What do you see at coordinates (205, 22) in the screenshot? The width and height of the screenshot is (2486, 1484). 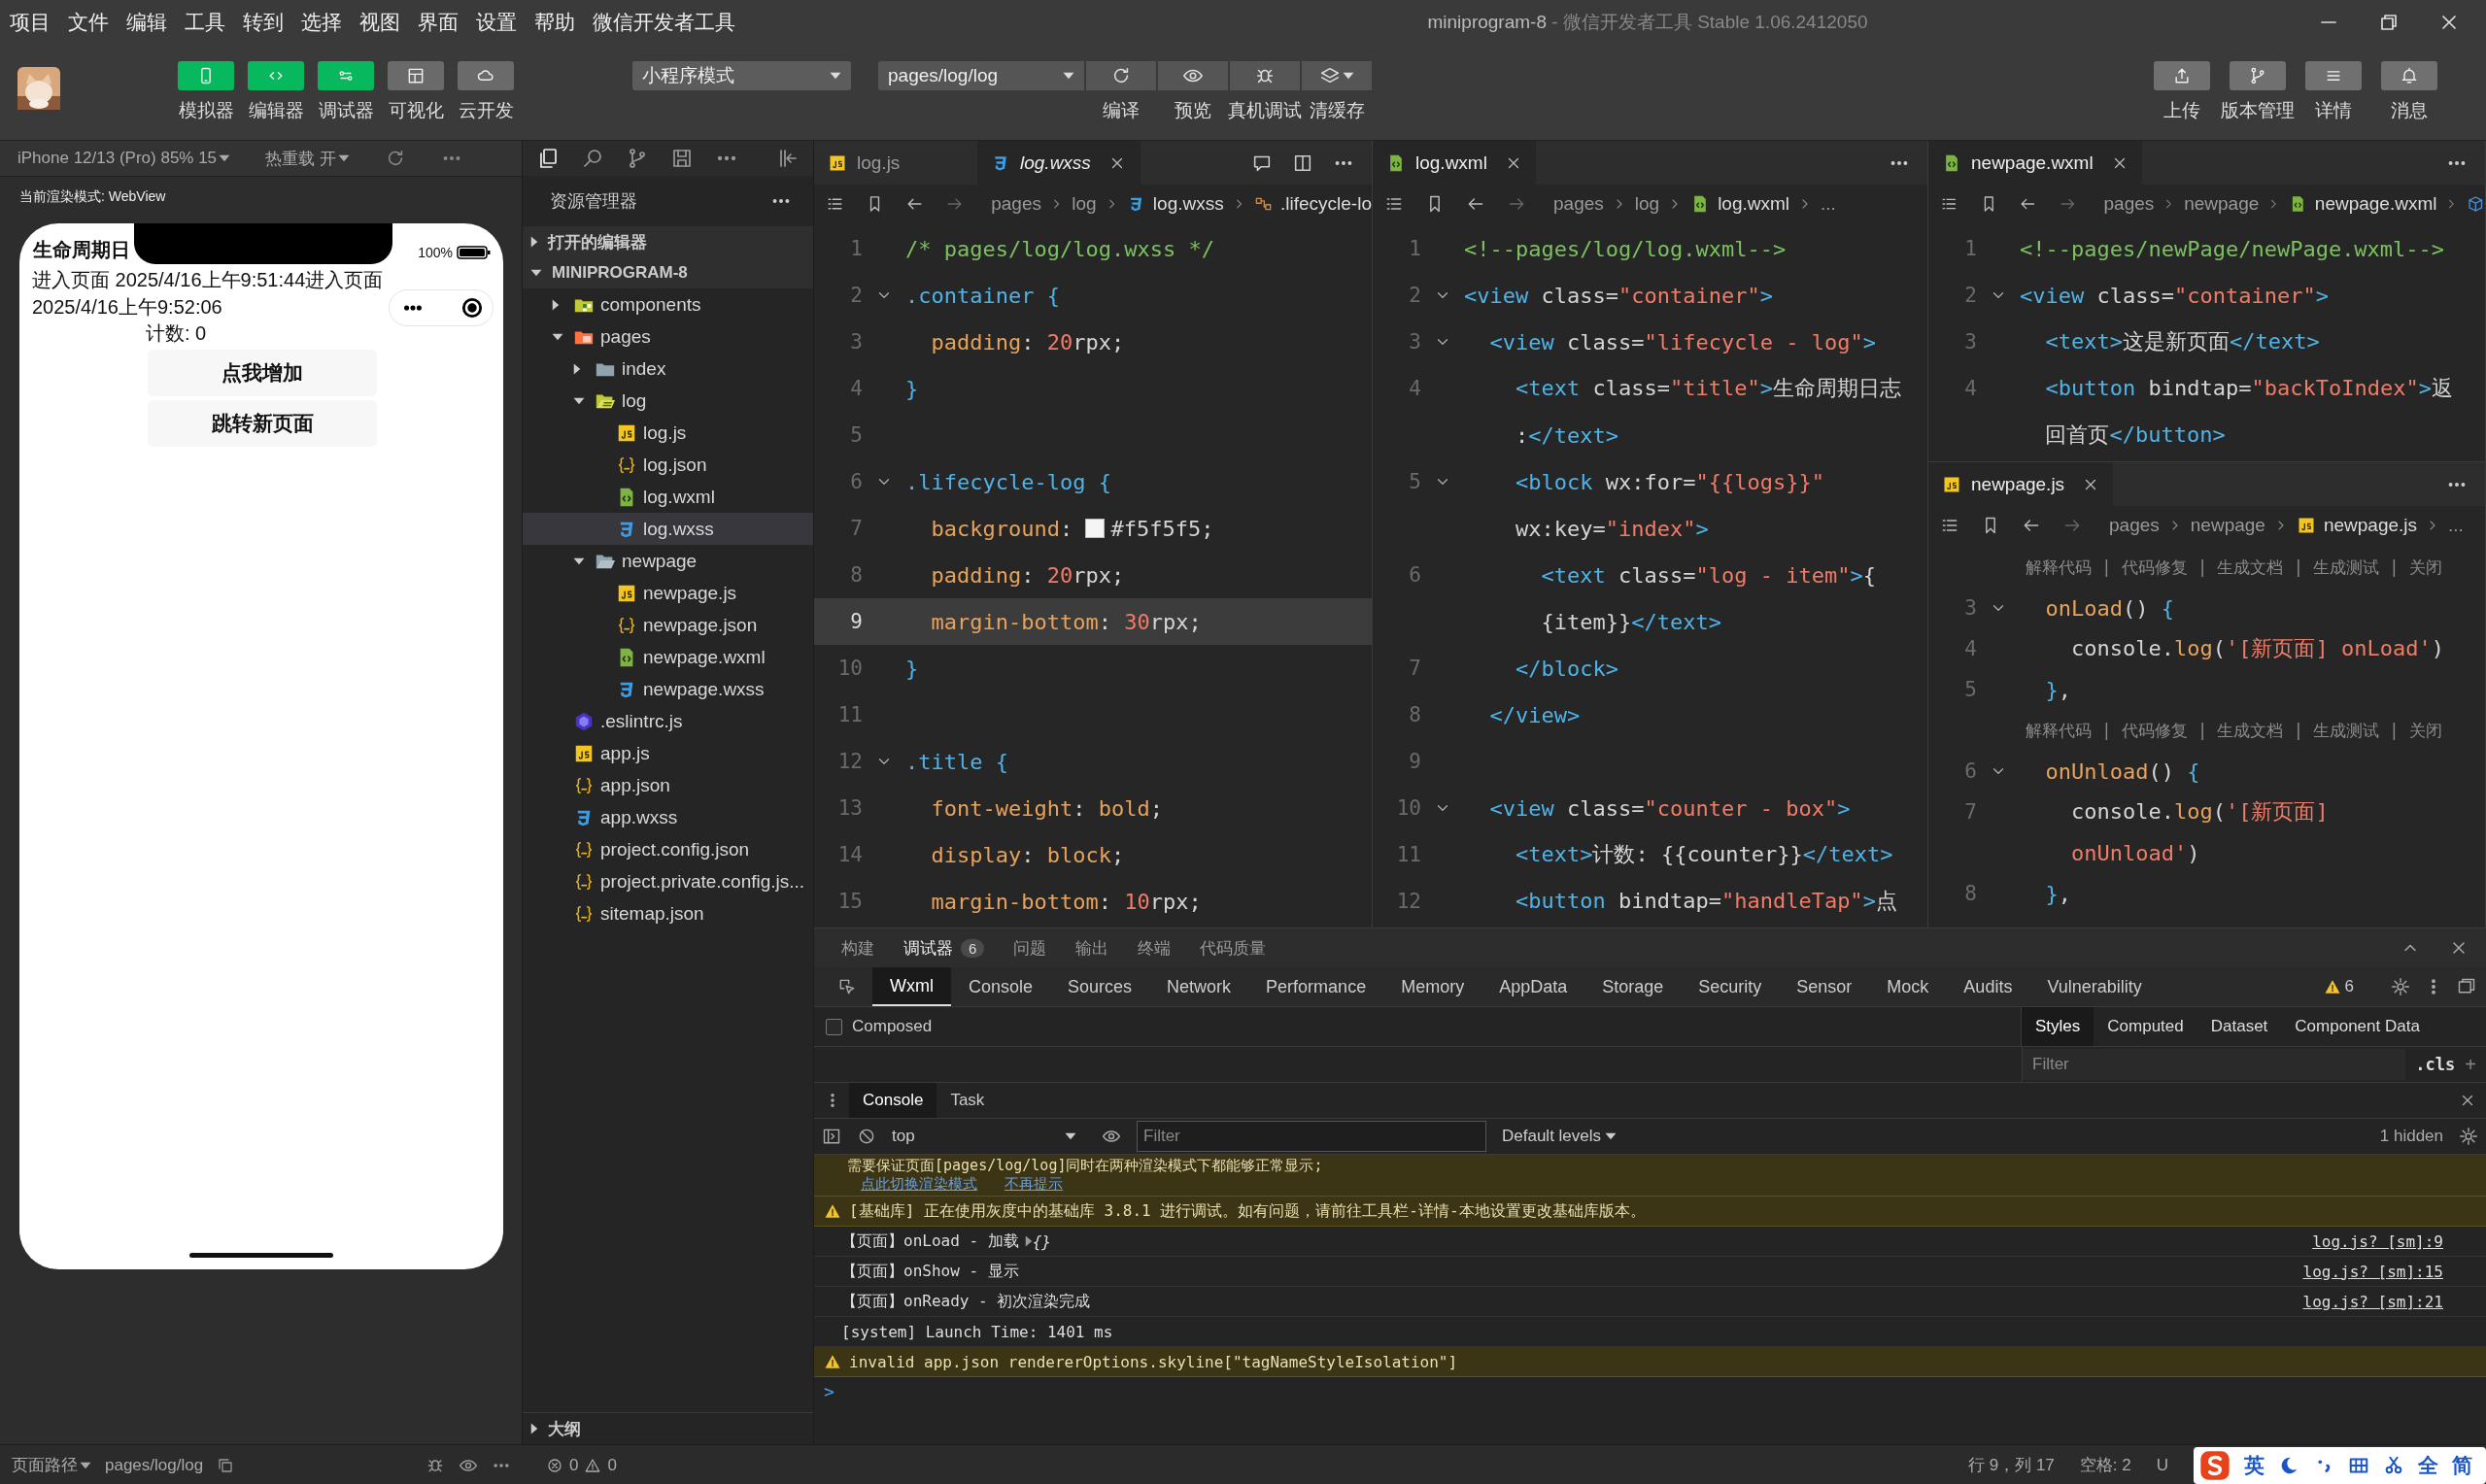 I see `menu-item: 工具` at bounding box center [205, 22].